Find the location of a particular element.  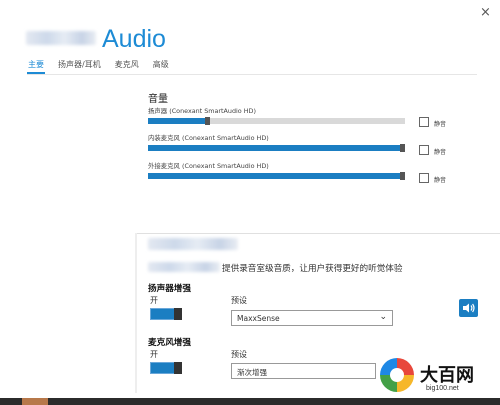

speaker-mute-checkbox is located at coordinates (424, 122).